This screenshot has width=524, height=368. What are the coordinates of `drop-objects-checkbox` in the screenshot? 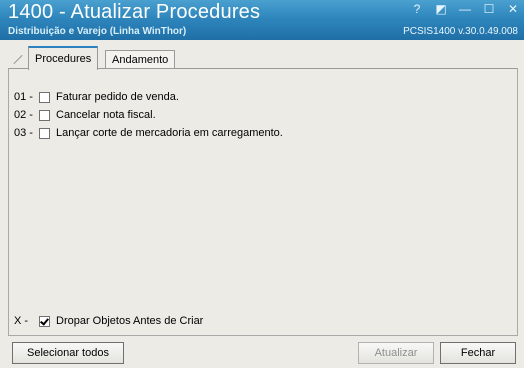 It's located at (44, 321).